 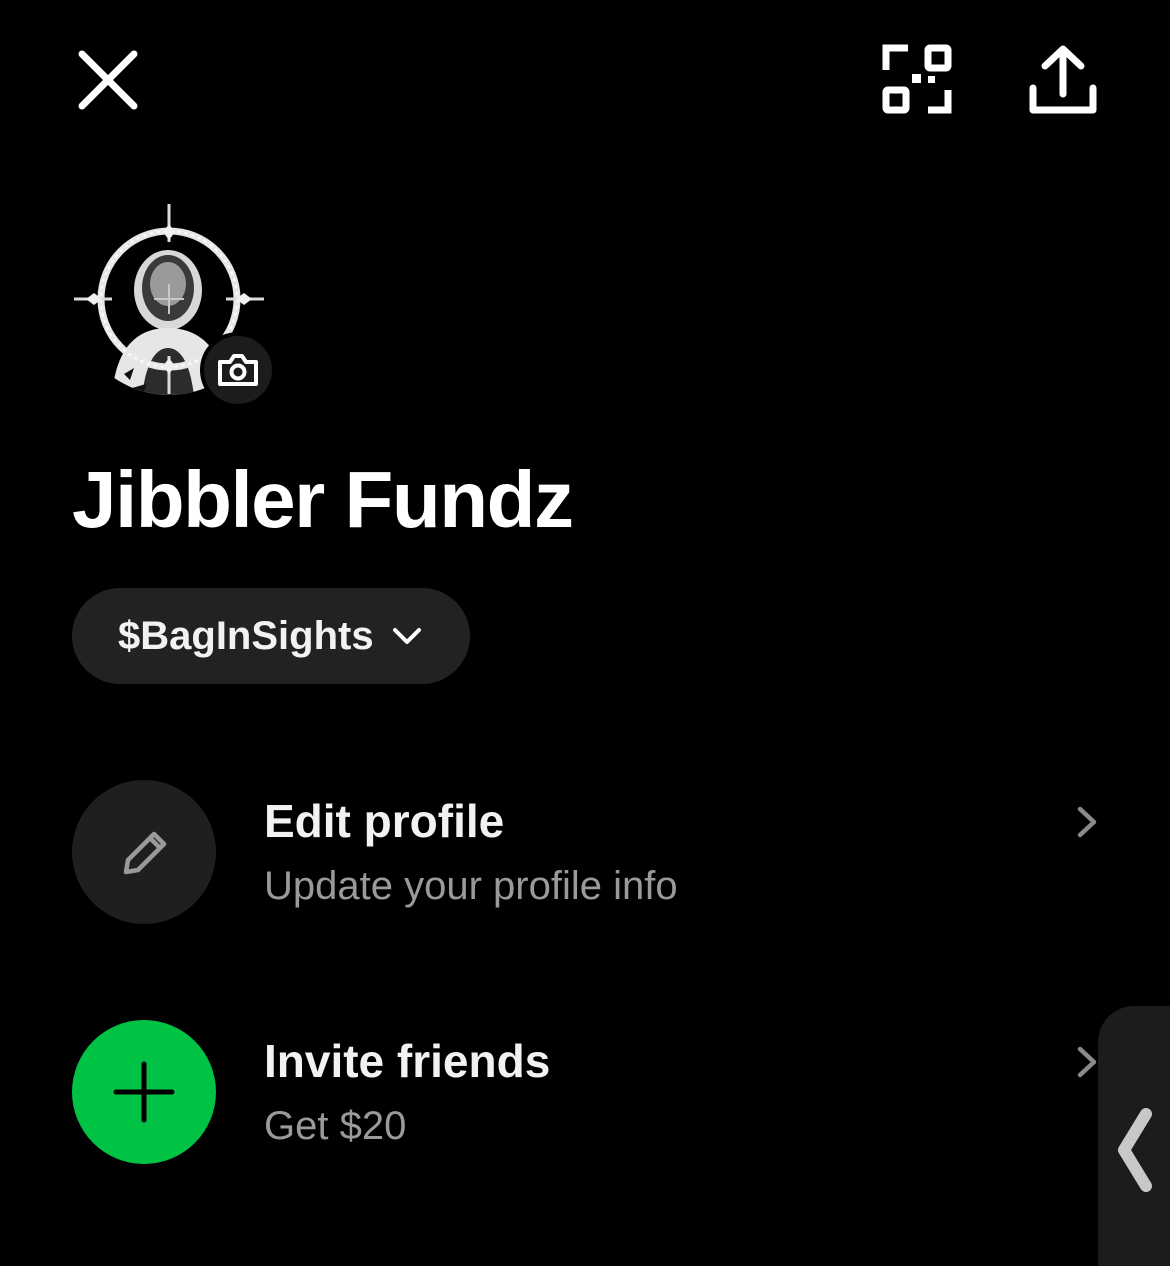 I want to click on share-button, so click(x=1063, y=80).